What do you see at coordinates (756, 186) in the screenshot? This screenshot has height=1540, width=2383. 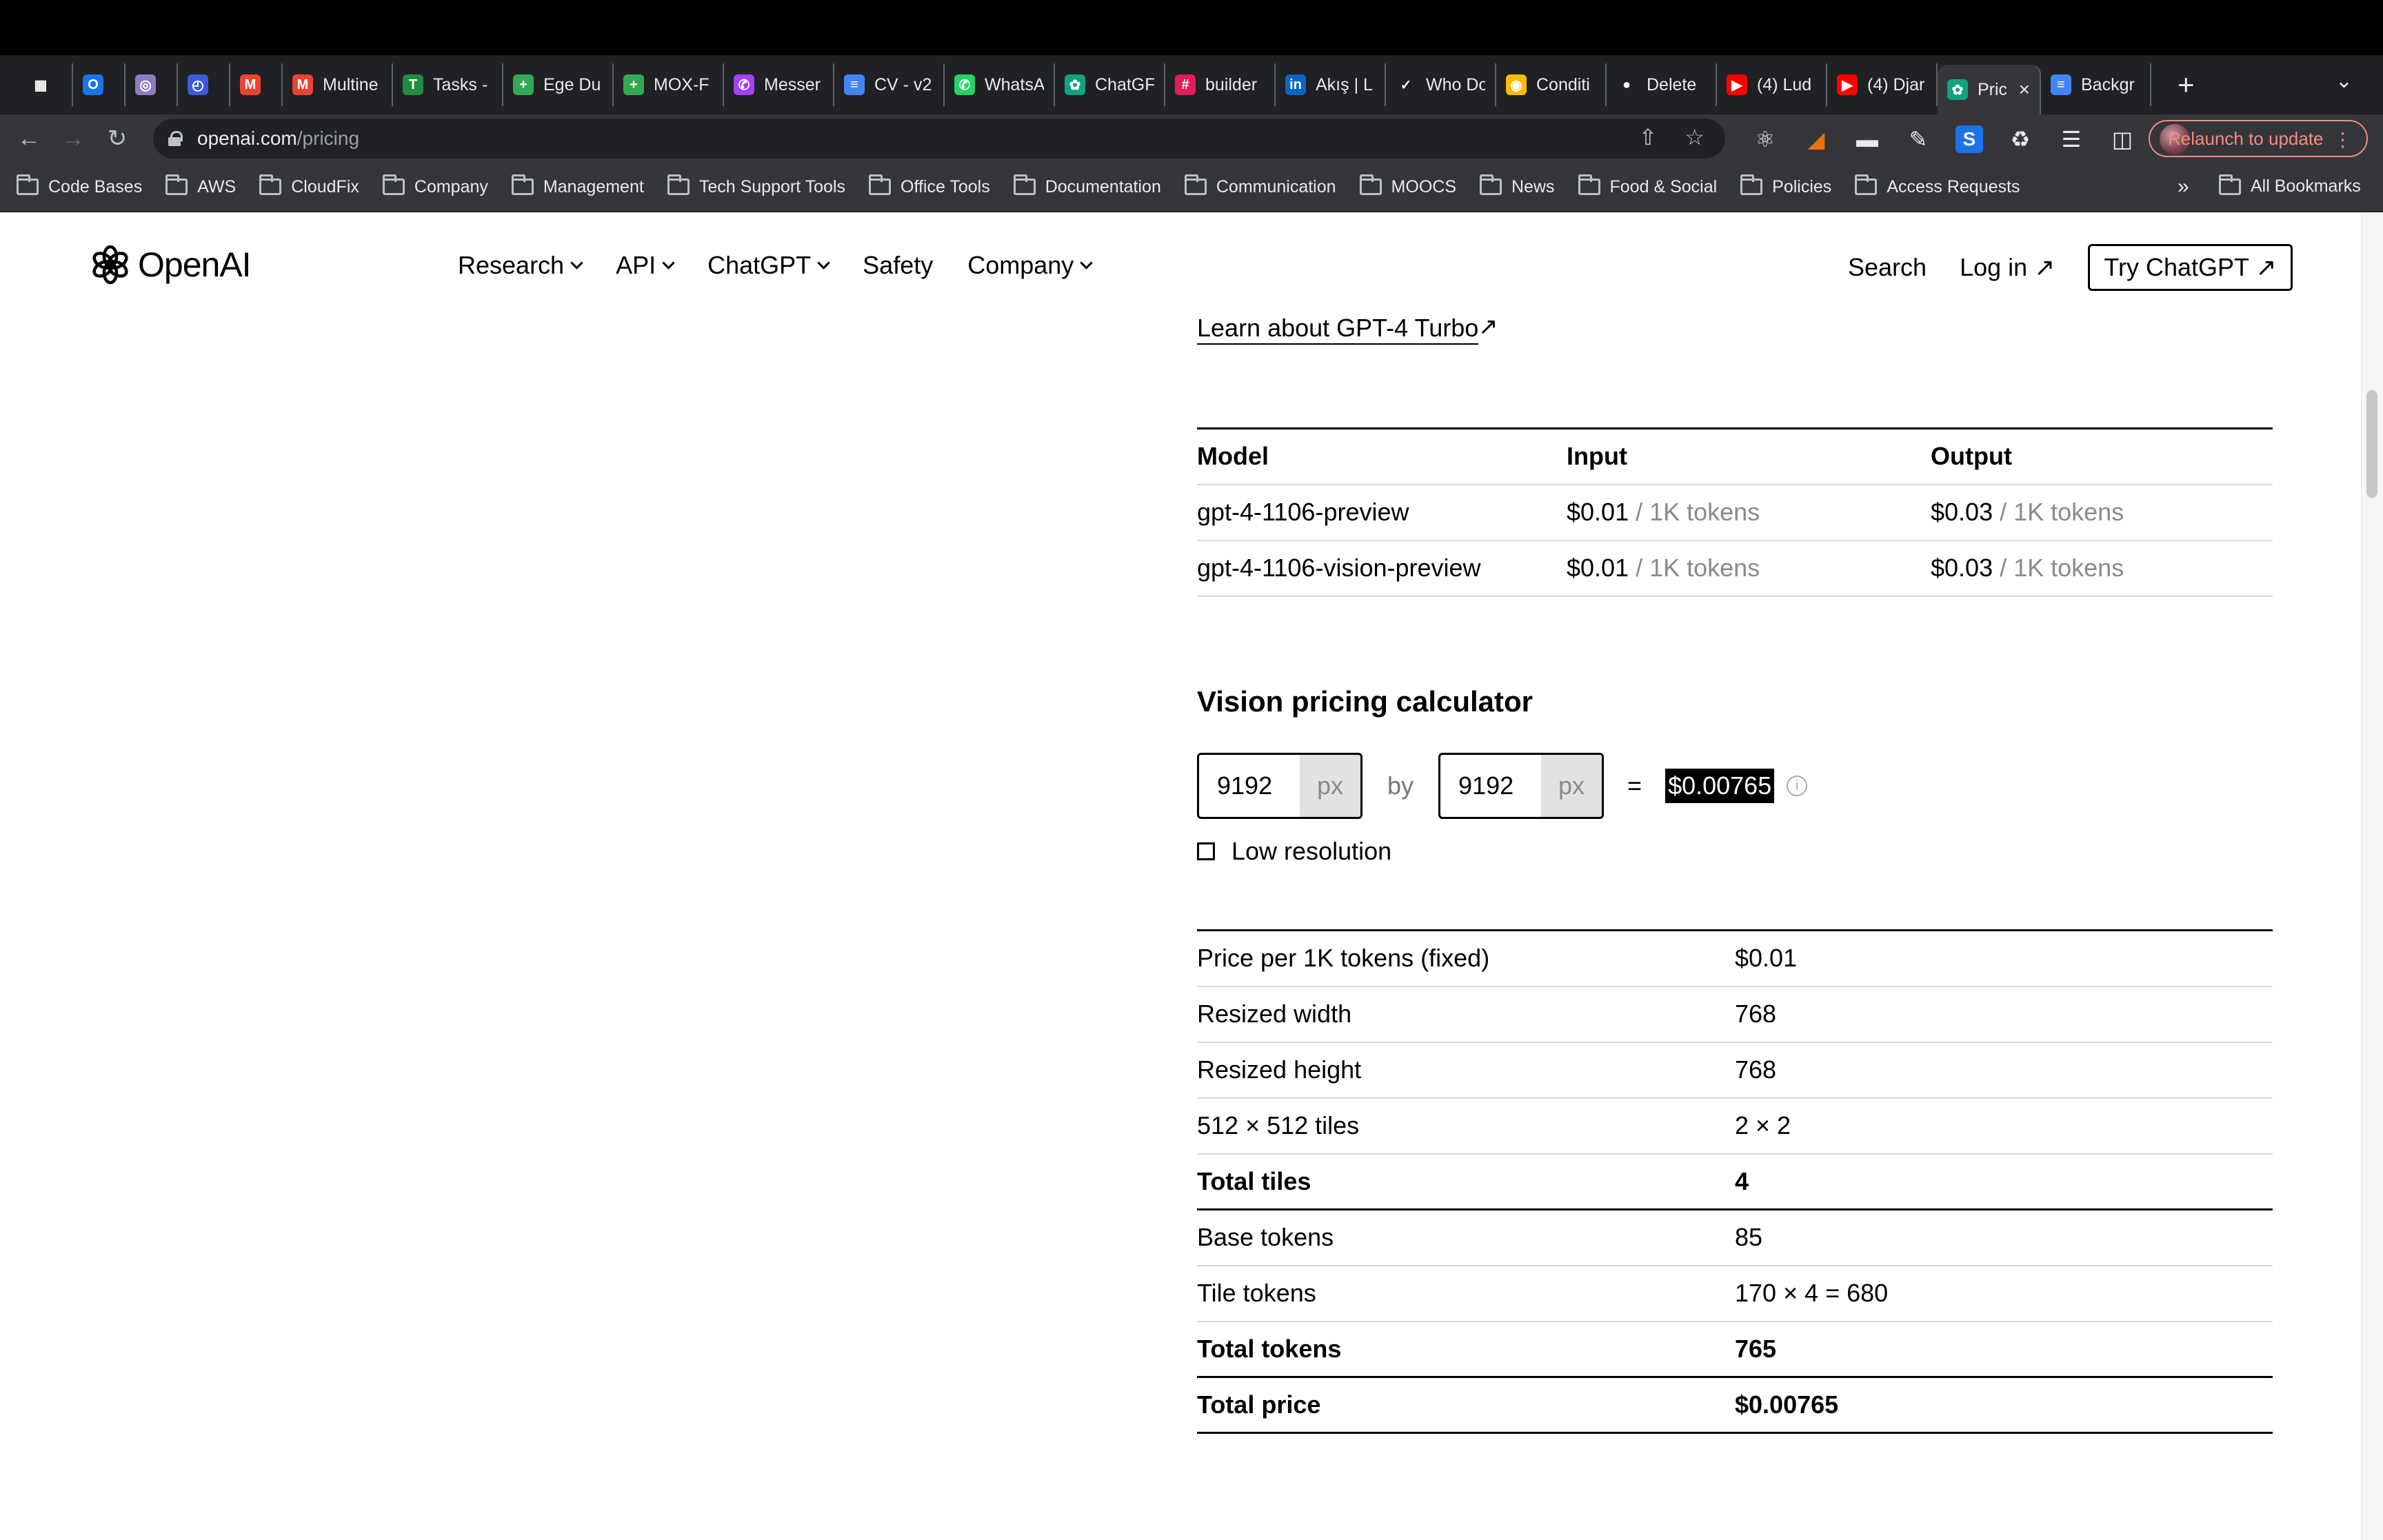 I see `bookmark-folder: Tech Support Tools` at bounding box center [756, 186].